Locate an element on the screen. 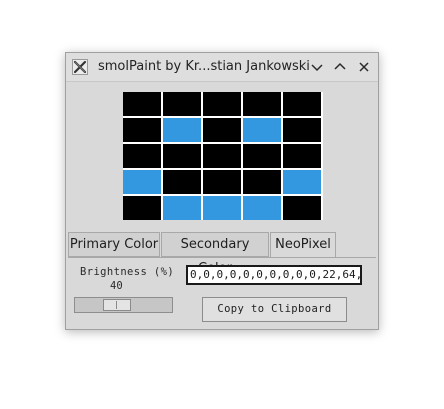  tab-neopixel: NeoPixel is located at coordinates (303, 245).